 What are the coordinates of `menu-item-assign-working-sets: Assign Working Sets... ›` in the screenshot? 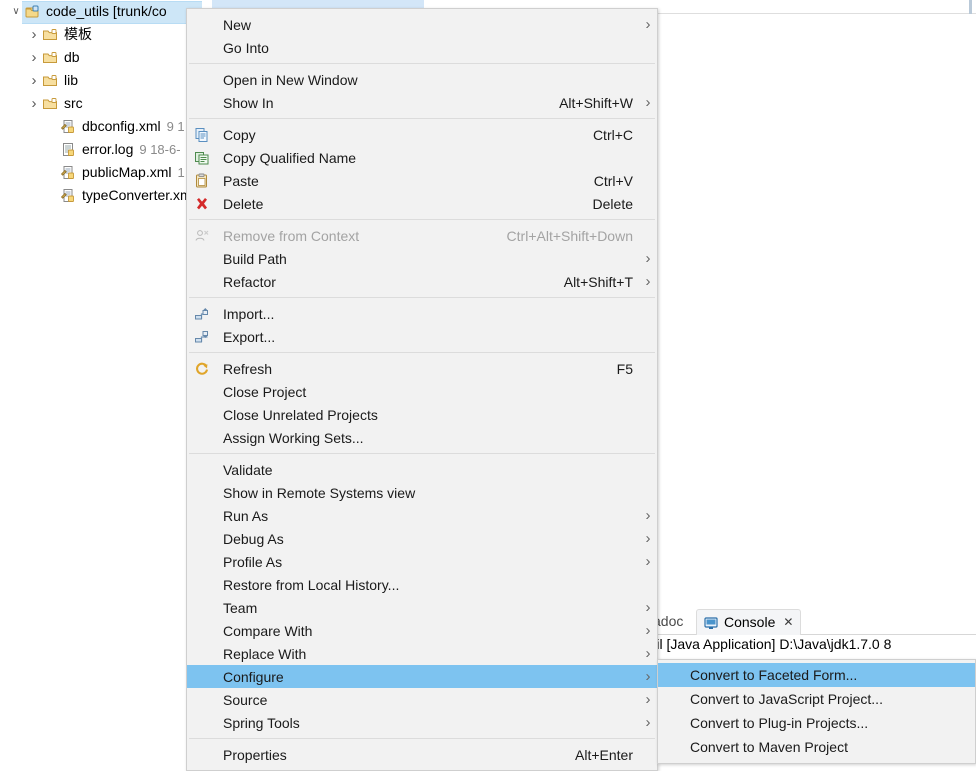 It's located at (422, 437).